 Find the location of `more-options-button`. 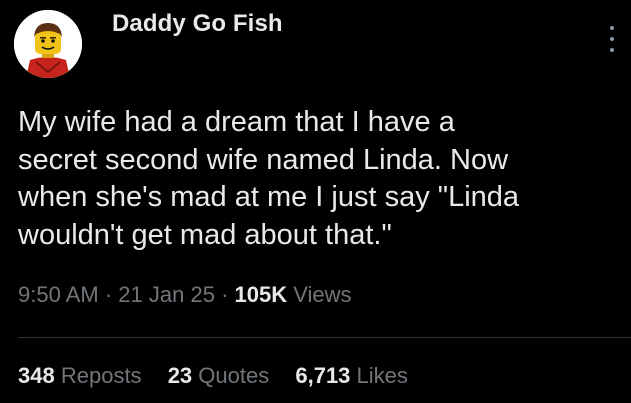

more-options-button is located at coordinates (612, 39).